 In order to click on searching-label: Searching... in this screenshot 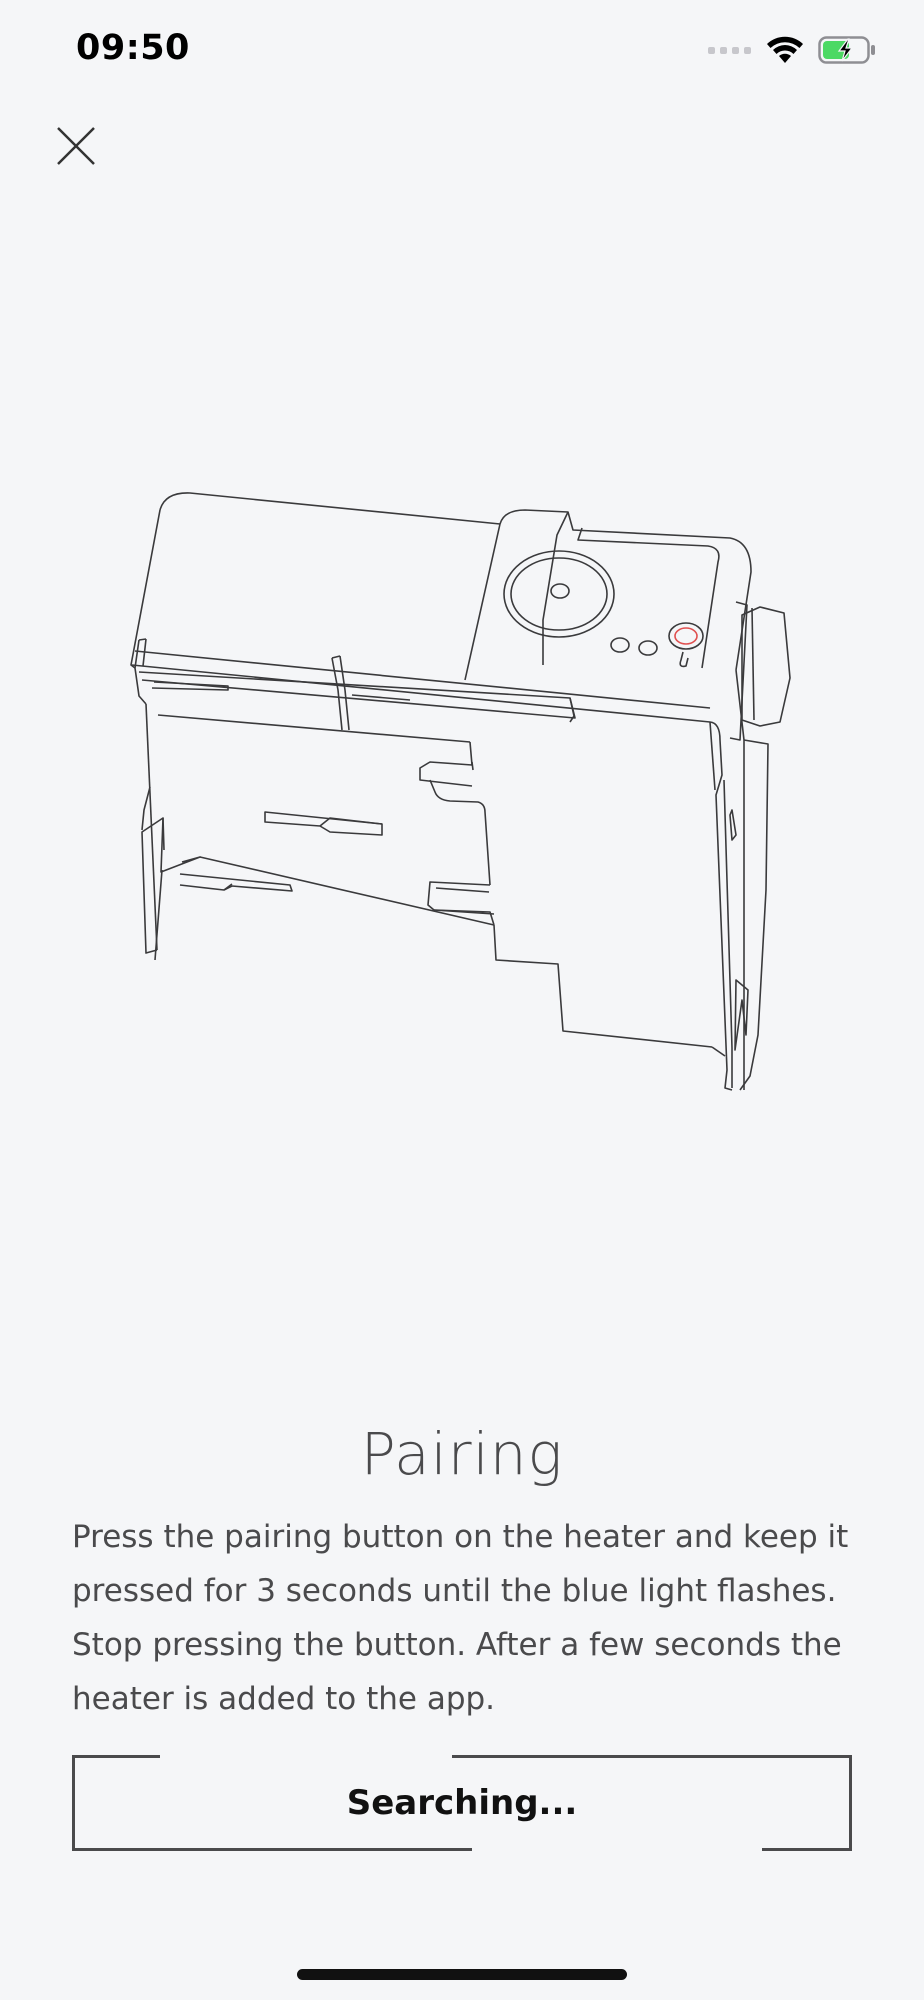, I will do `click(462, 1803)`.